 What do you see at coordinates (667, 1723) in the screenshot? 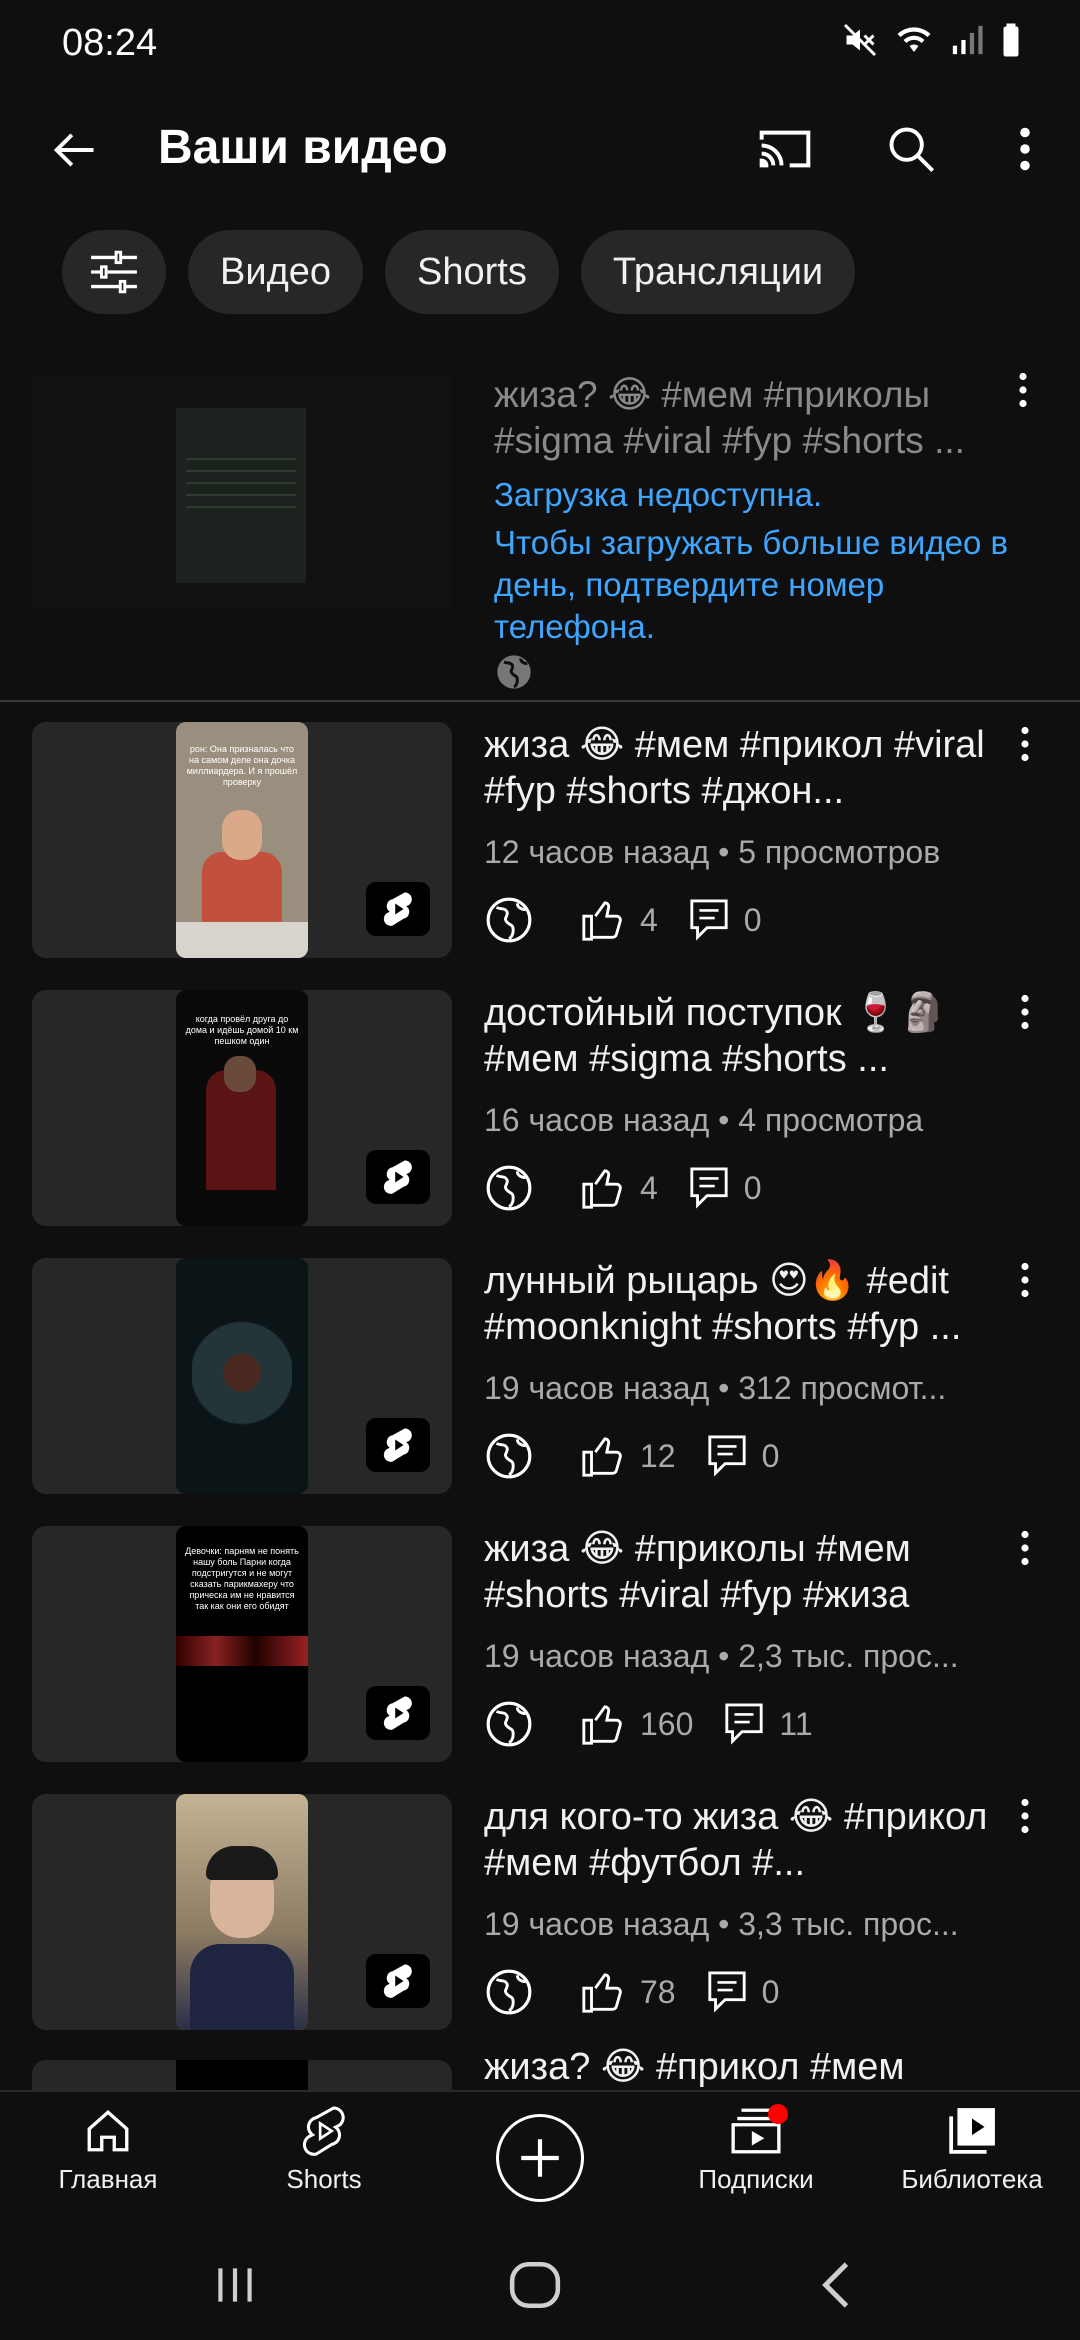
I see `like-count: 160` at bounding box center [667, 1723].